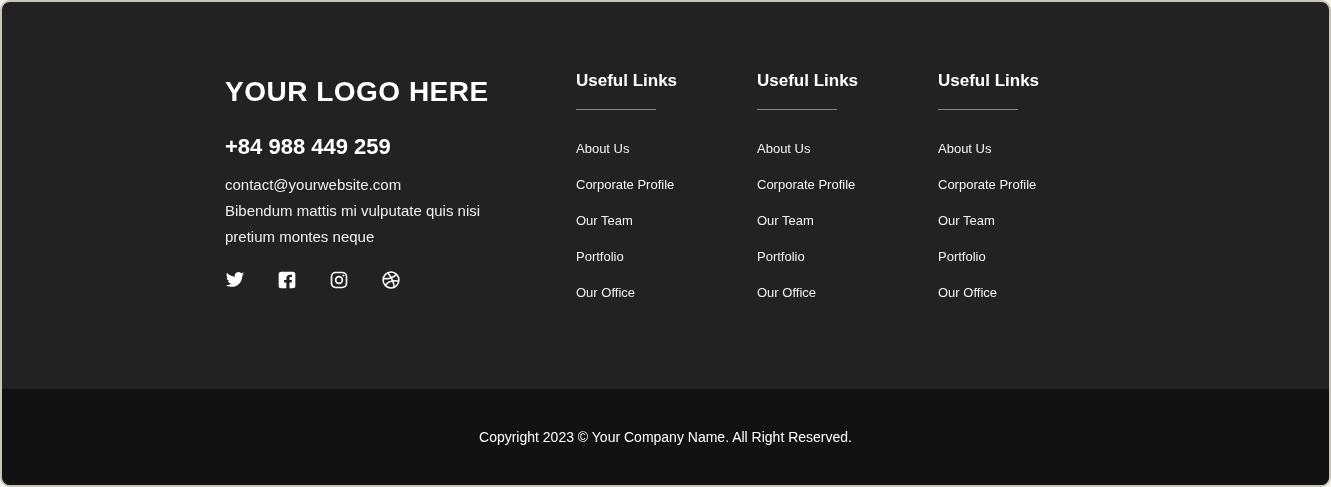 The height and width of the screenshot is (487, 1331). What do you see at coordinates (235, 280) in the screenshot?
I see `bird-icon` at bounding box center [235, 280].